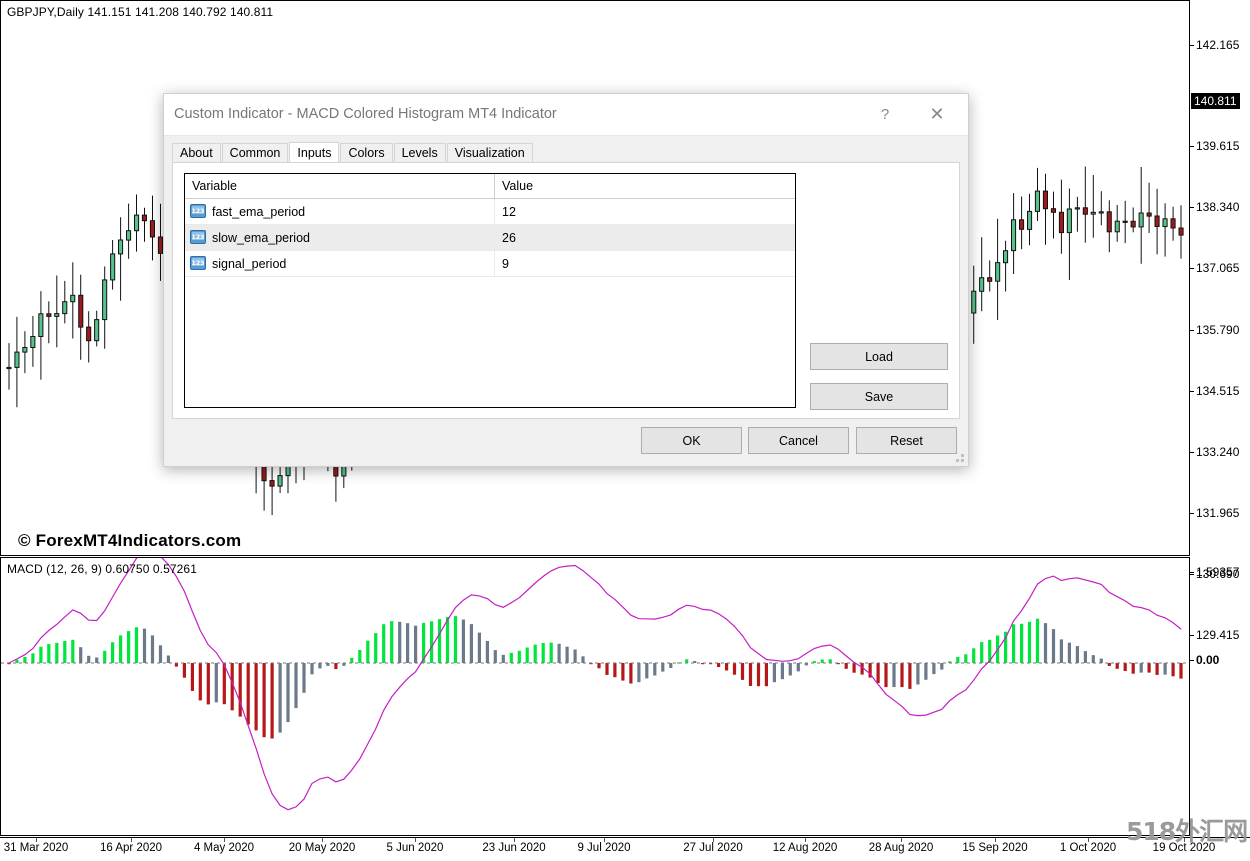  What do you see at coordinates (490, 212) in the screenshot?
I see `table-row: 123 fast_ema_period 12` at bounding box center [490, 212].